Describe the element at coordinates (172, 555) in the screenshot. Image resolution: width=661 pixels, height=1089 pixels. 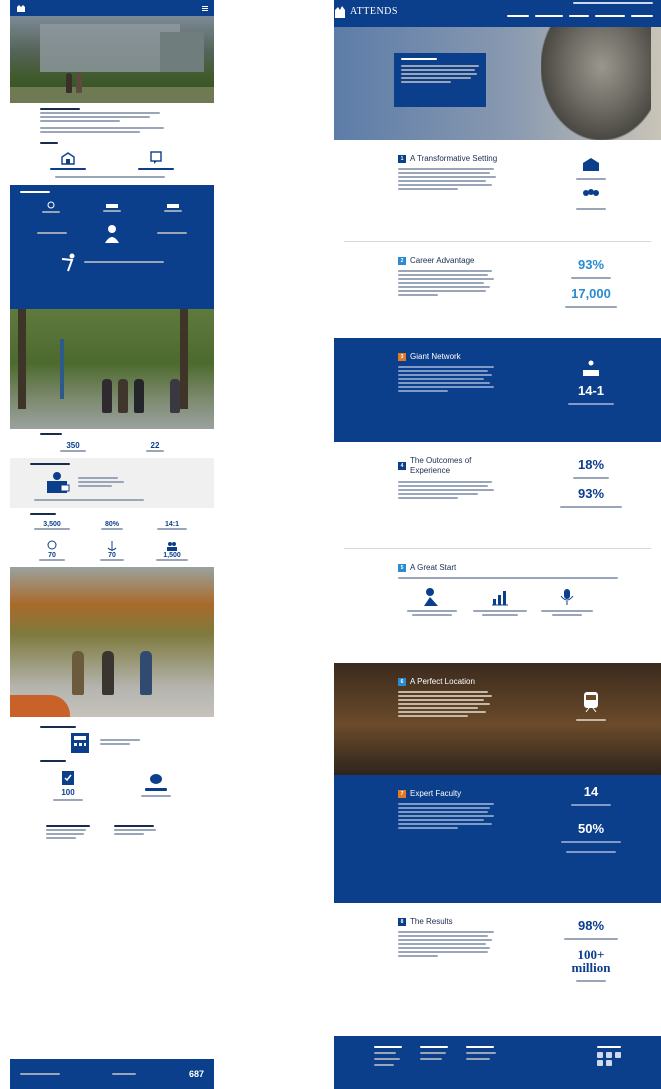
I see `stat-value: 1,500` at that location.